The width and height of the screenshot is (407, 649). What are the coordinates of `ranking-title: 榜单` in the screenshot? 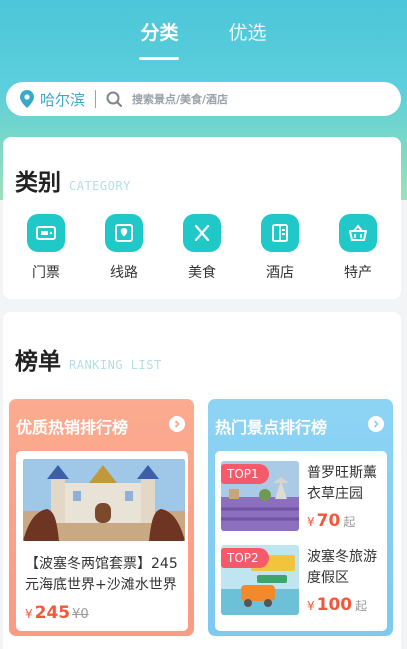 It's located at (38, 362).